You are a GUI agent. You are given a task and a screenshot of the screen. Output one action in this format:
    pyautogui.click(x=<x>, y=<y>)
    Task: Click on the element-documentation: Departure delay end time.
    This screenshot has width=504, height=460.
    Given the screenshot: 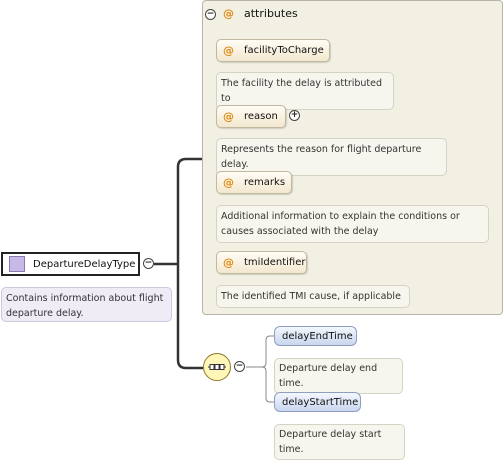 What is the action you would take?
    pyautogui.click(x=338, y=376)
    